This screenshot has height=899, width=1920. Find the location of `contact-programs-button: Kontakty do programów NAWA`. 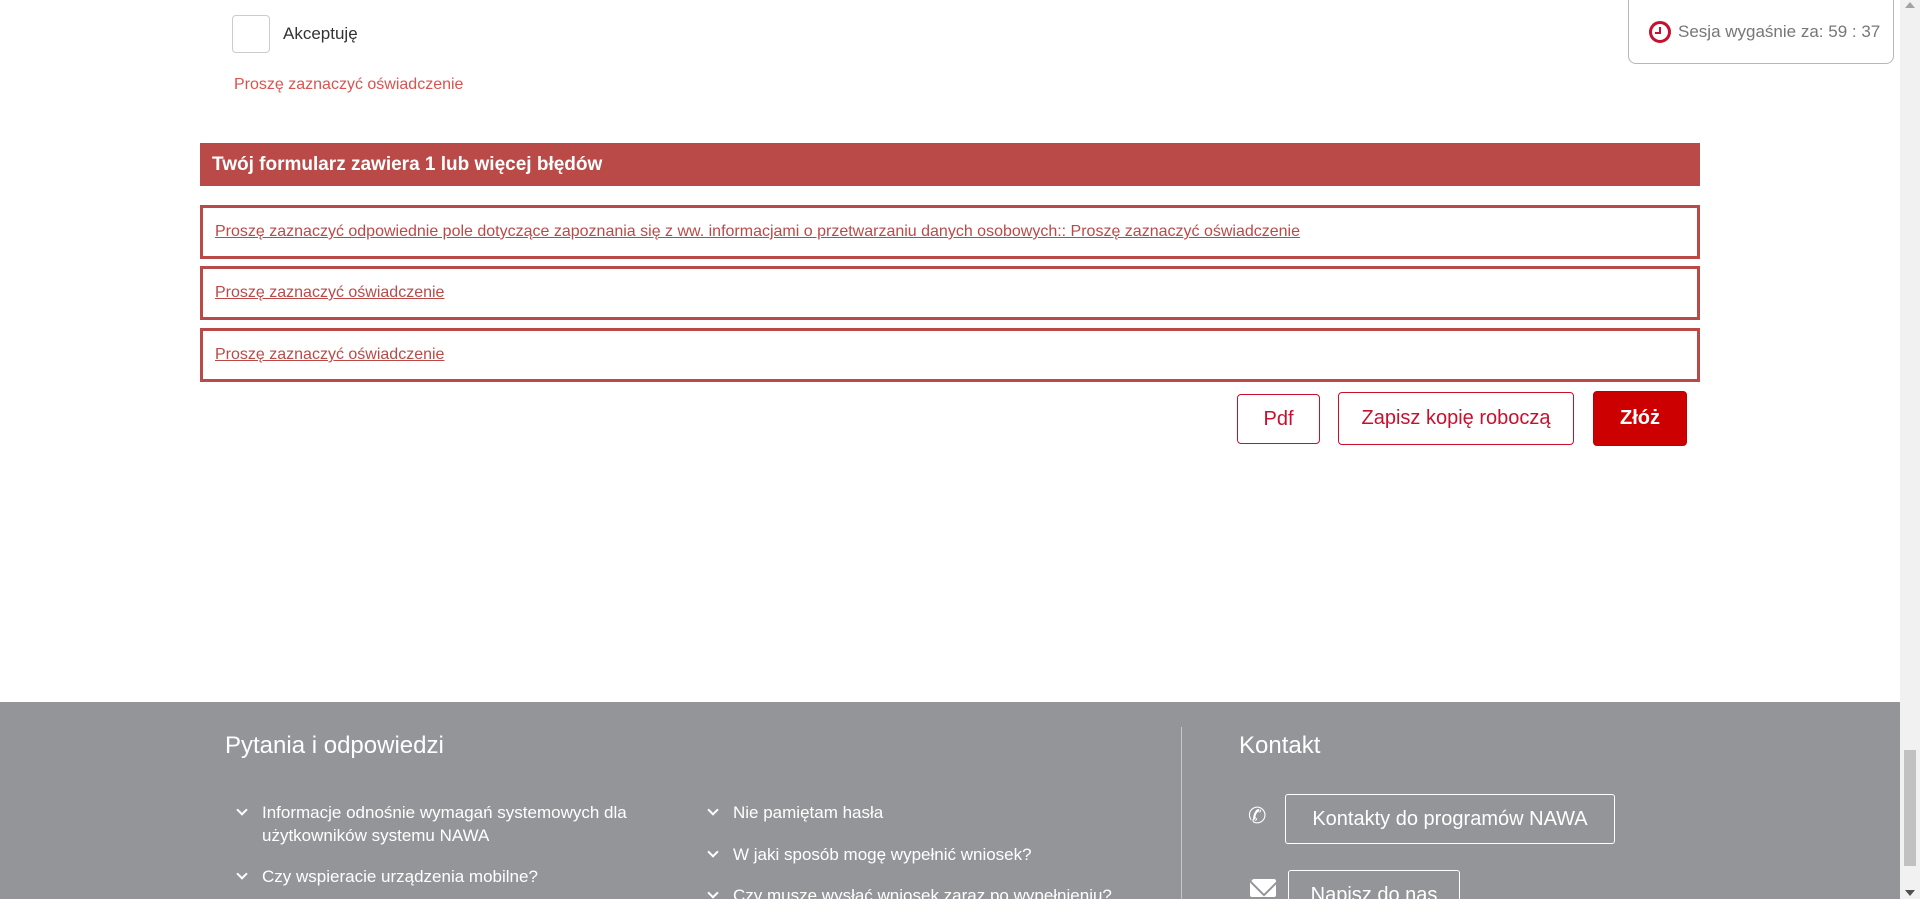

contact-programs-button: Kontakty do programów NAWA is located at coordinates (1450, 819).